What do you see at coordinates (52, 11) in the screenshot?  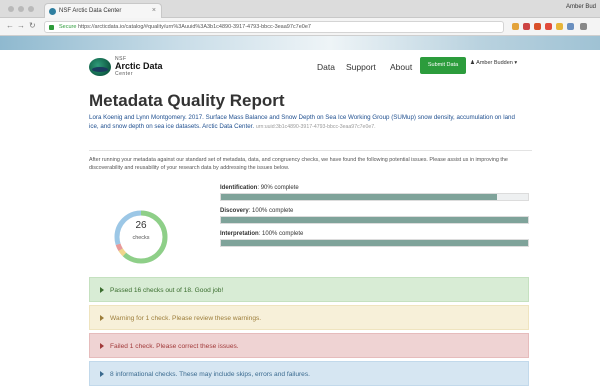 I see `favicon-icon` at bounding box center [52, 11].